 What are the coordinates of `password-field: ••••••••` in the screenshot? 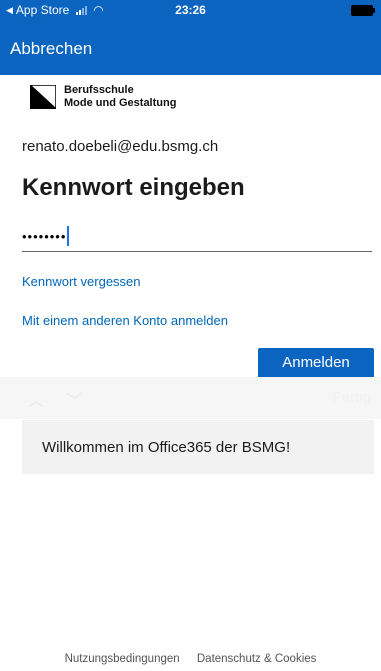 It's located at (197, 236).